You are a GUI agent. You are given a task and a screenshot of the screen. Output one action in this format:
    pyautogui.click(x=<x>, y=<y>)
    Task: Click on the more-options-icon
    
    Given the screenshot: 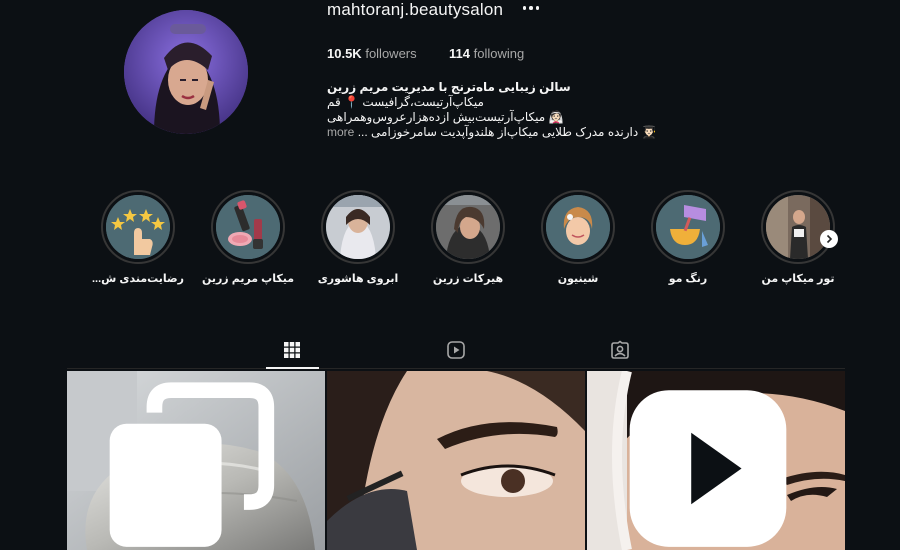 What is the action you would take?
    pyautogui.click(x=531, y=8)
    